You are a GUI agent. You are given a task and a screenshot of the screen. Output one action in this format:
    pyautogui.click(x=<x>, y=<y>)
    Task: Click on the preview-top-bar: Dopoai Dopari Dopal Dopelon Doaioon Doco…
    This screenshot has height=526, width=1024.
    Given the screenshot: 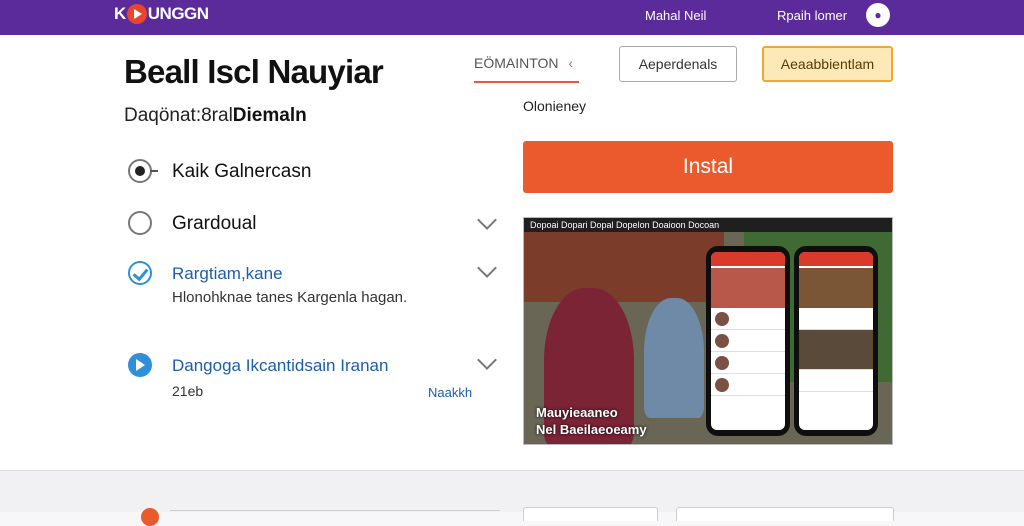 What is the action you would take?
    pyautogui.click(x=708, y=225)
    